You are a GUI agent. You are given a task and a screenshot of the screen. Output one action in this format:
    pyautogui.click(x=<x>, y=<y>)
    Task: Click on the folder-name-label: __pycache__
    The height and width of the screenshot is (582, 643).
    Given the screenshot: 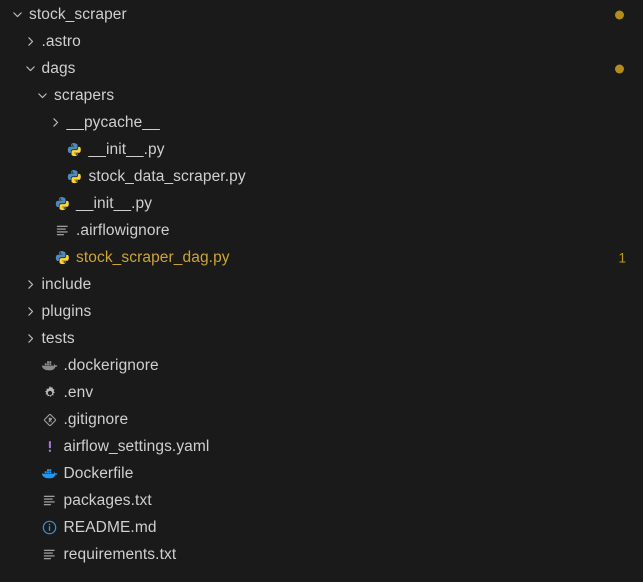 What is the action you would take?
    pyautogui.click(x=113, y=122)
    